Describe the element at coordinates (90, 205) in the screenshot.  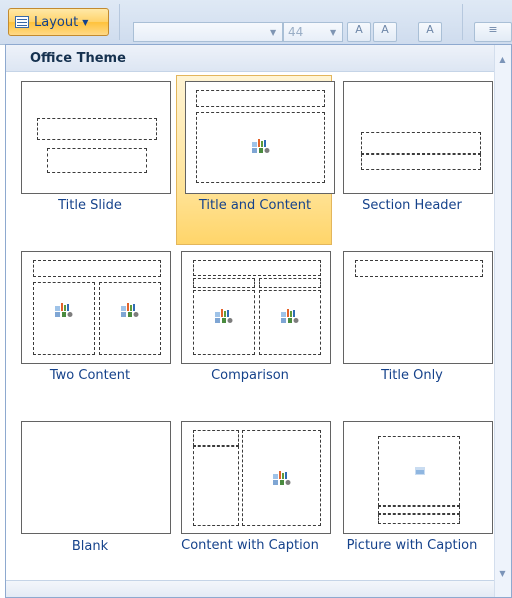
I see `layout-label: Title Slide` at that location.